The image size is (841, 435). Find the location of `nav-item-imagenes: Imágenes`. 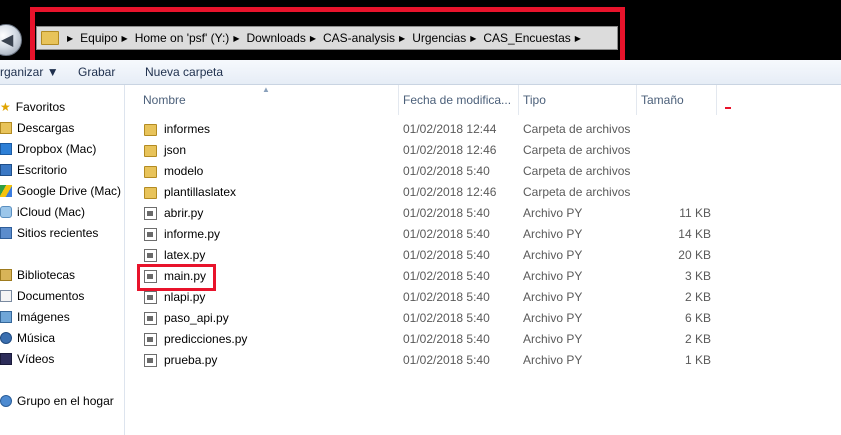

nav-item-imagenes: Imágenes is located at coordinates (35, 317).